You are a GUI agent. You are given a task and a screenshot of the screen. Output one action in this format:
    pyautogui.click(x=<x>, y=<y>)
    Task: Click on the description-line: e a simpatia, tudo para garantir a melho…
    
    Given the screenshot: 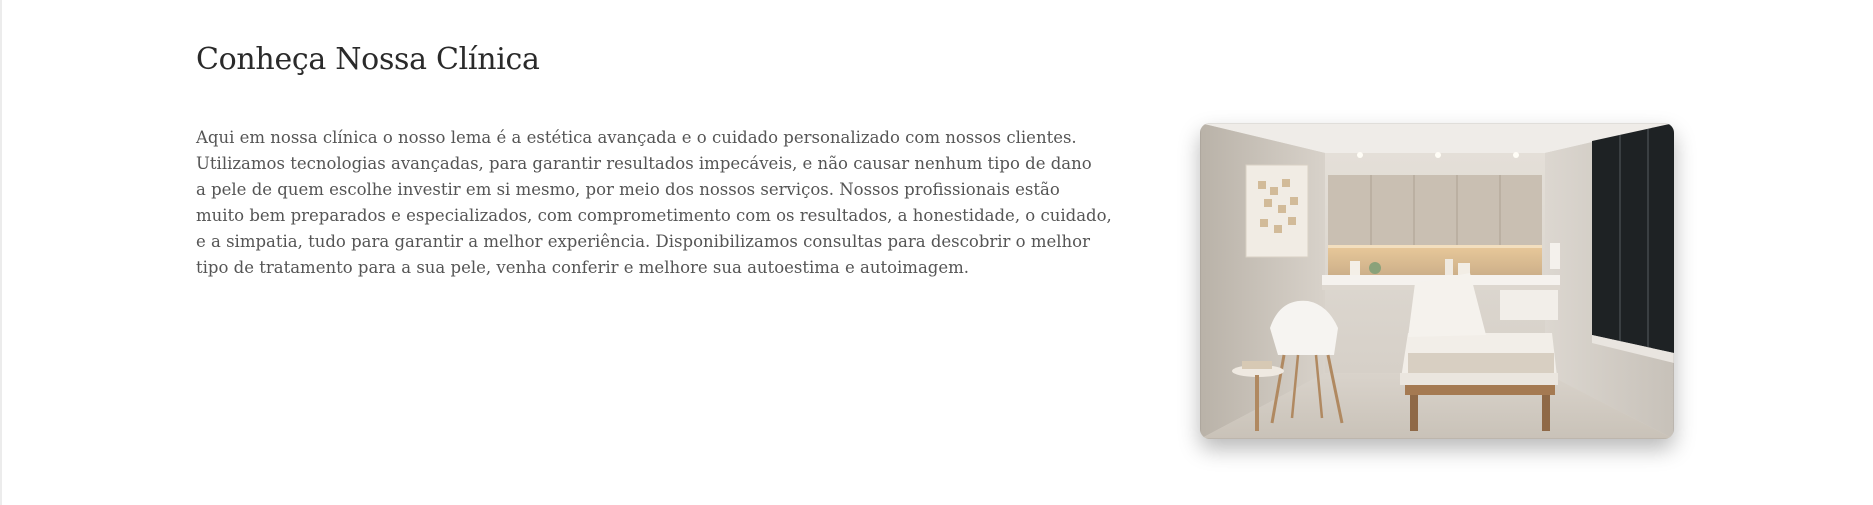 What is the action you would take?
    pyautogui.click(x=643, y=241)
    